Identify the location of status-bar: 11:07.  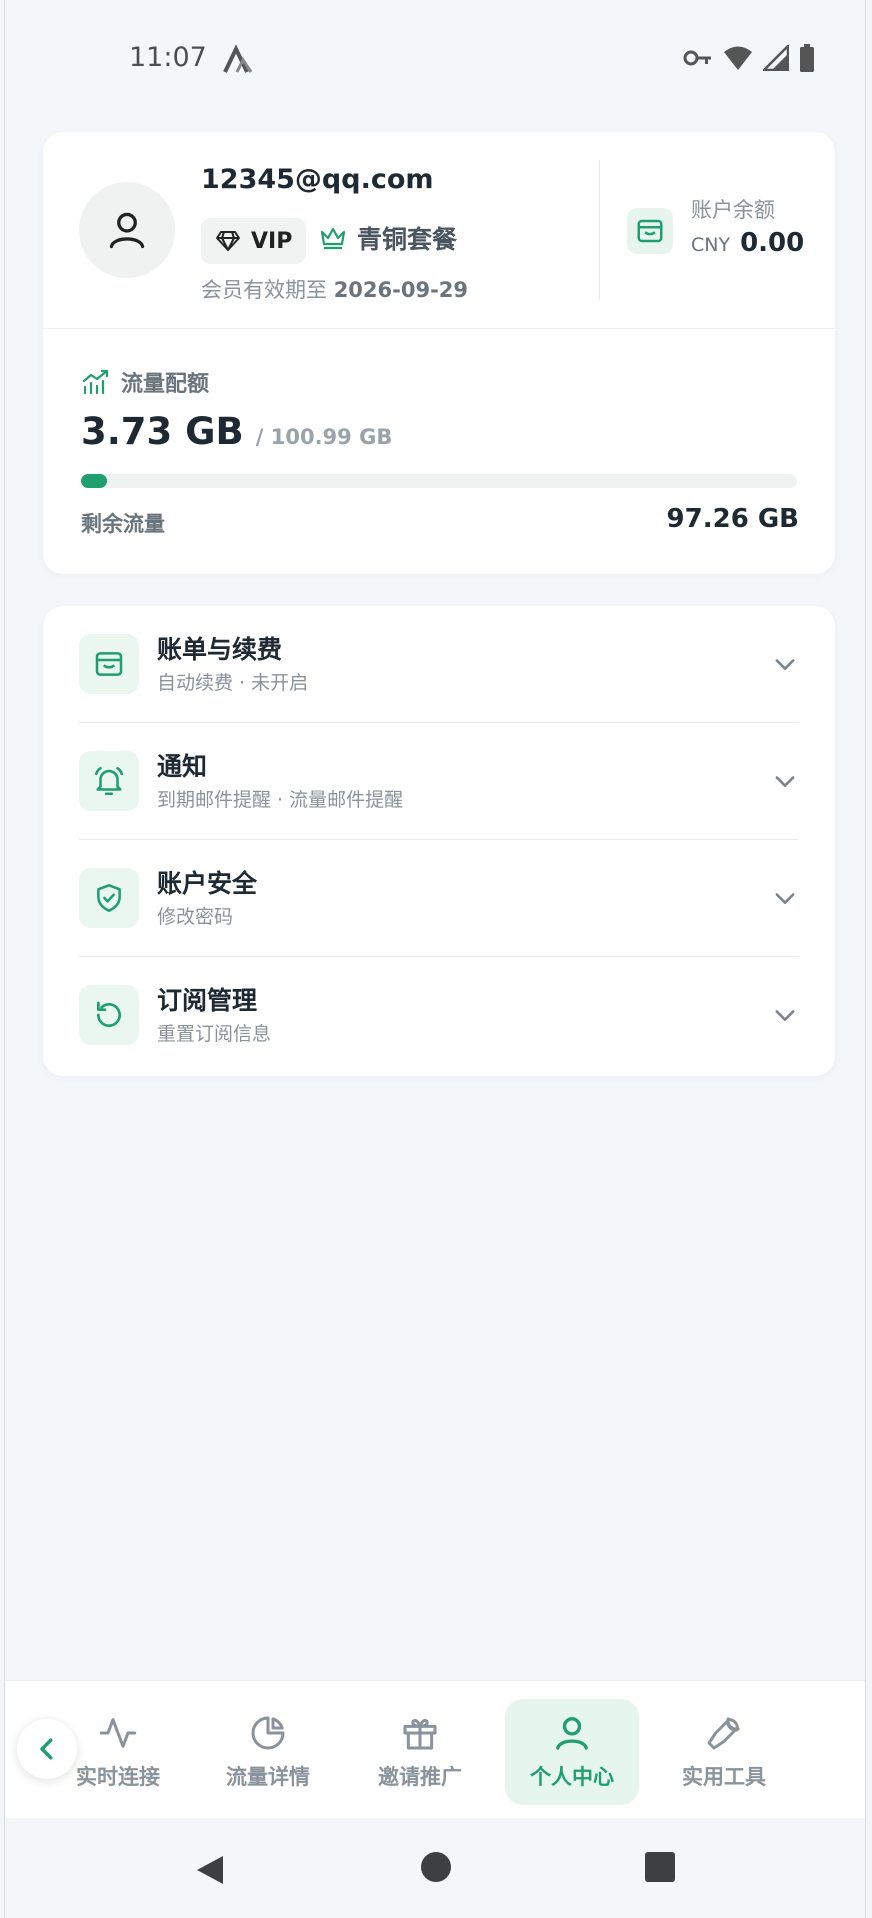
(435, 60).